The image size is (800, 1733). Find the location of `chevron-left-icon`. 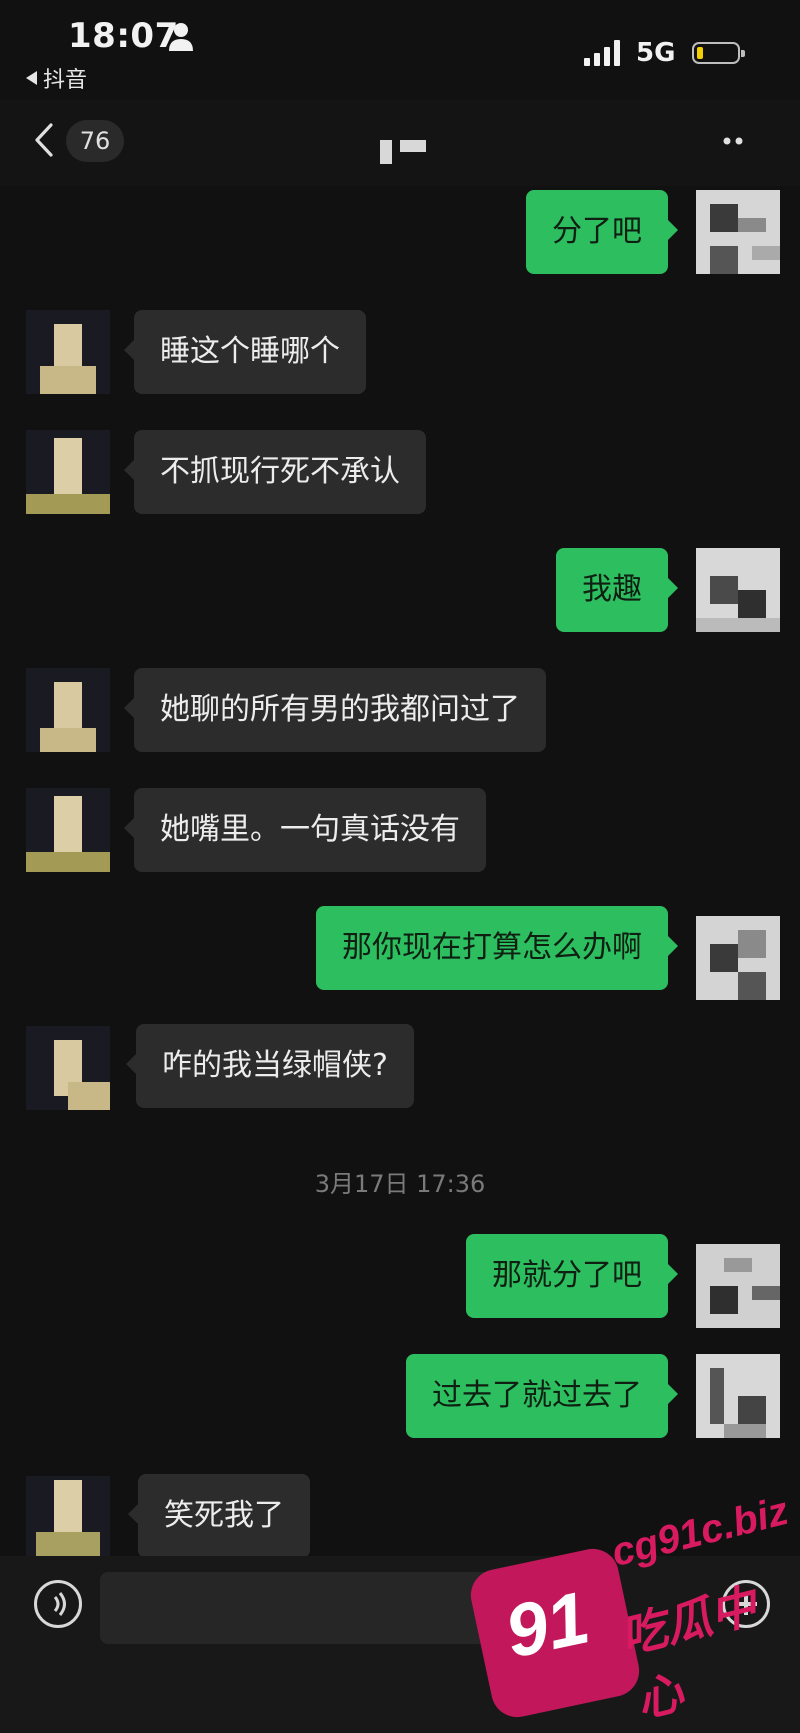

chevron-left-icon is located at coordinates (44, 140).